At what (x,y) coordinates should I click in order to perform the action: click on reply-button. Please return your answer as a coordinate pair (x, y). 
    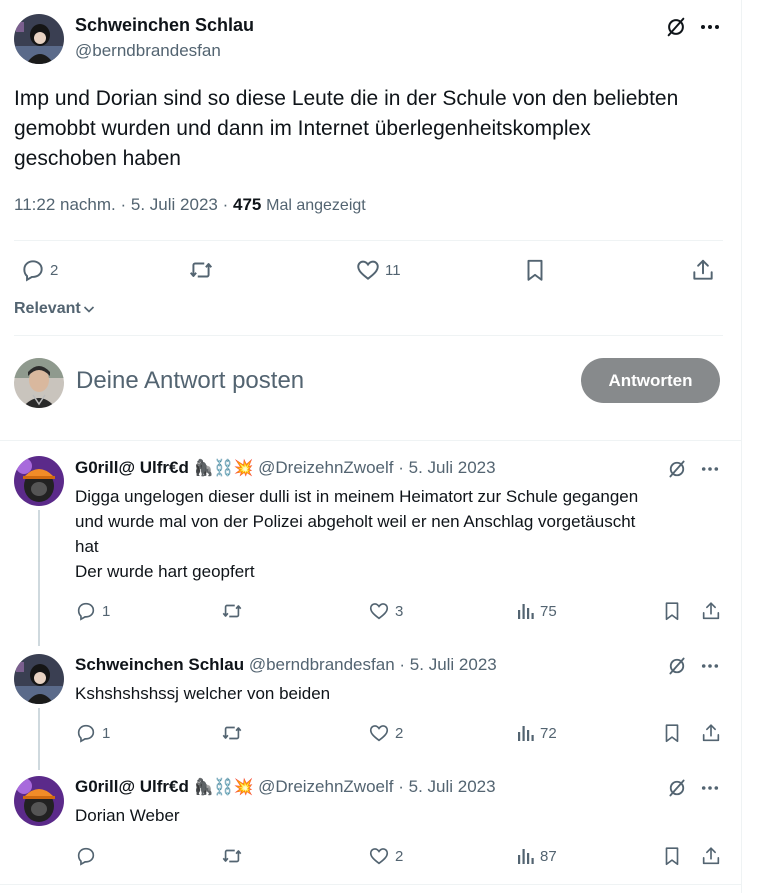
    Looking at the image, I should click on (86, 856).